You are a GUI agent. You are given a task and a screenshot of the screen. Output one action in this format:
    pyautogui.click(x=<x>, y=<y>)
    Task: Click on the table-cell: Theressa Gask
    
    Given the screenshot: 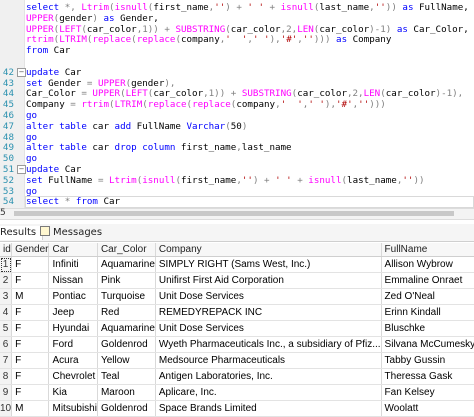 What is the action you would take?
    pyautogui.click(x=427, y=376)
    